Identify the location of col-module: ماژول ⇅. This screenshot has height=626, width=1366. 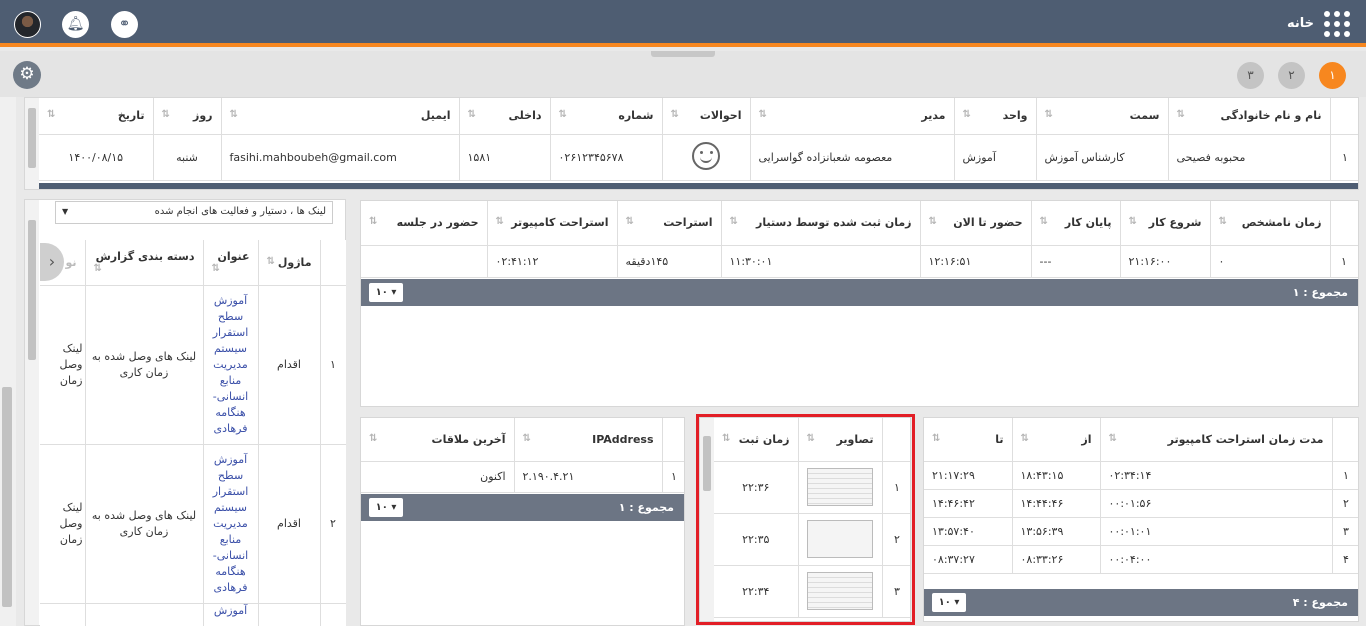
(289, 263).